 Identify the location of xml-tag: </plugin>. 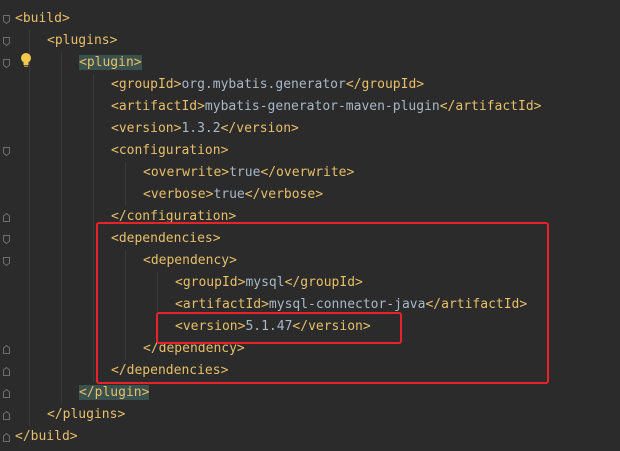
(114, 392).